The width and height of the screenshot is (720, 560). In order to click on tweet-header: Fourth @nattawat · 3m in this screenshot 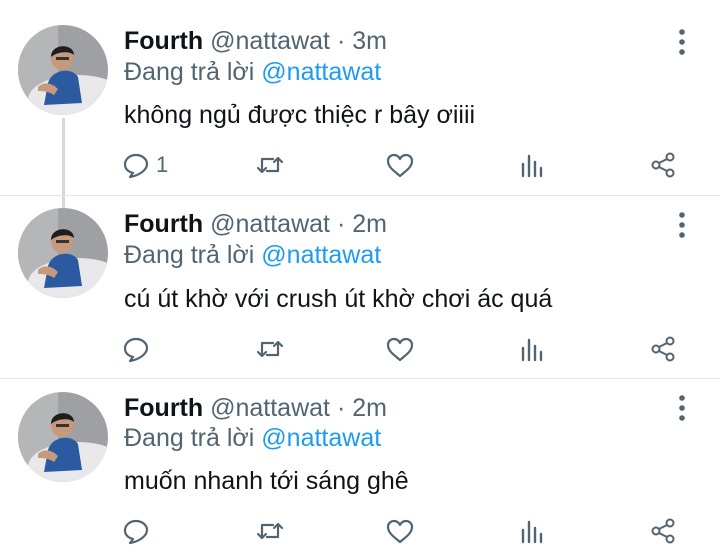, I will do `click(255, 41)`.